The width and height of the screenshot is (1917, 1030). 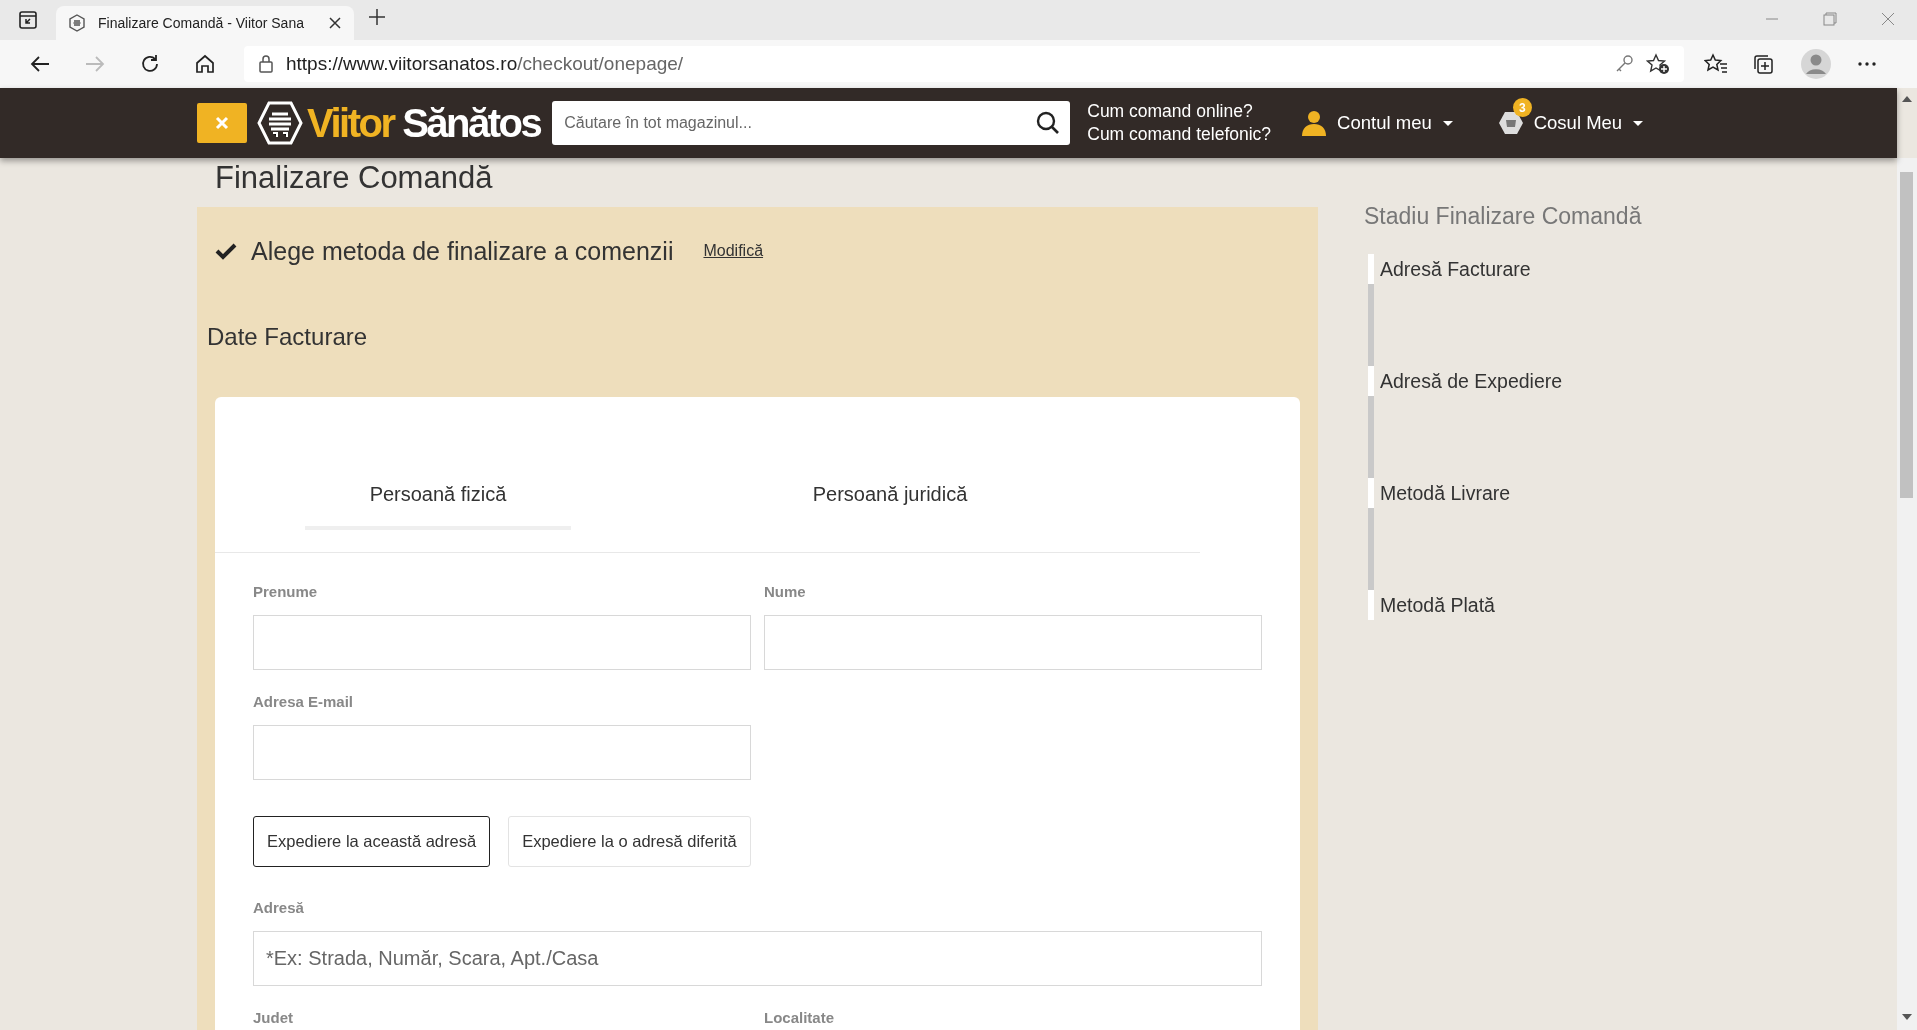 What do you see at coordinates (1179, 134) in the screenshot?
I see `help-link: Cum comand telefonic?` at bounding box center [1179, 134].